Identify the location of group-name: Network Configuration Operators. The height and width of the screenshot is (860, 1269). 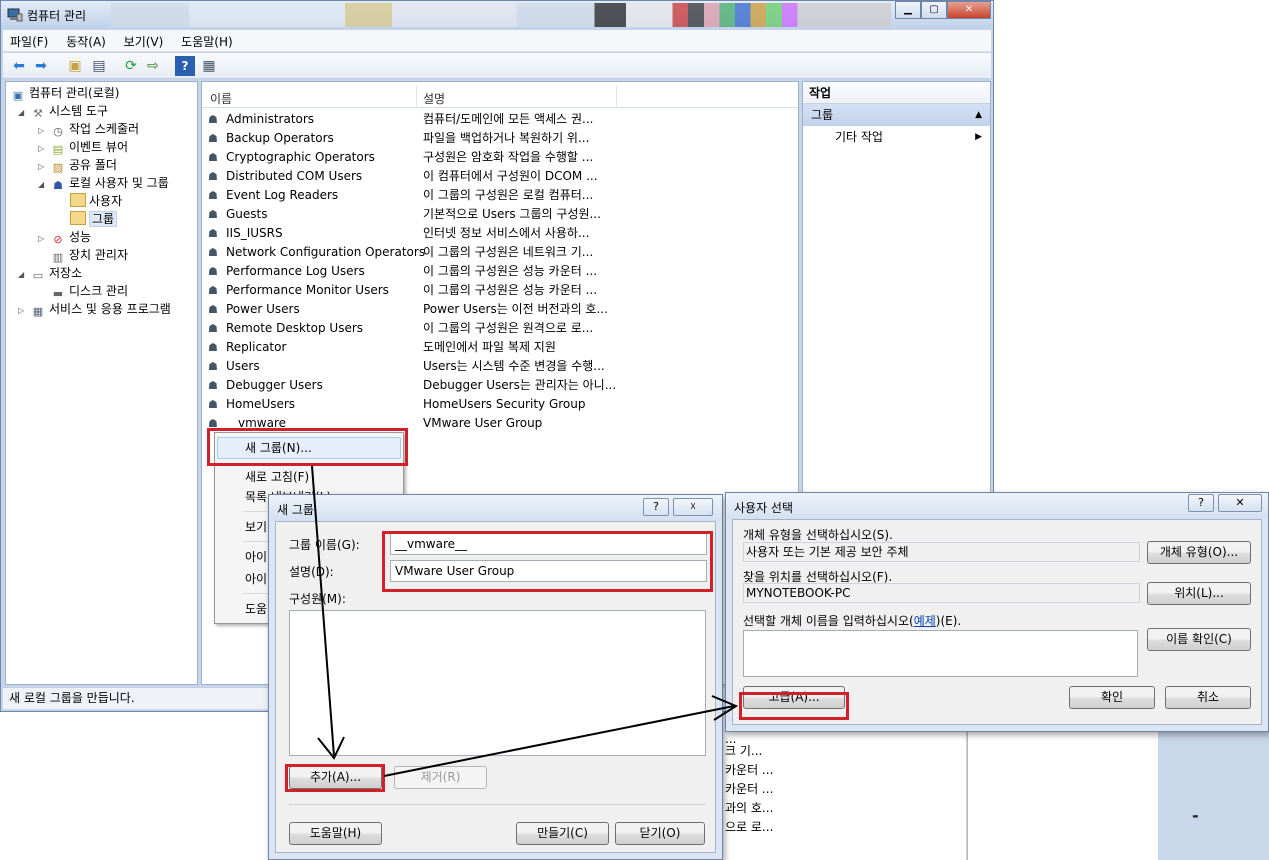
(326, 252).